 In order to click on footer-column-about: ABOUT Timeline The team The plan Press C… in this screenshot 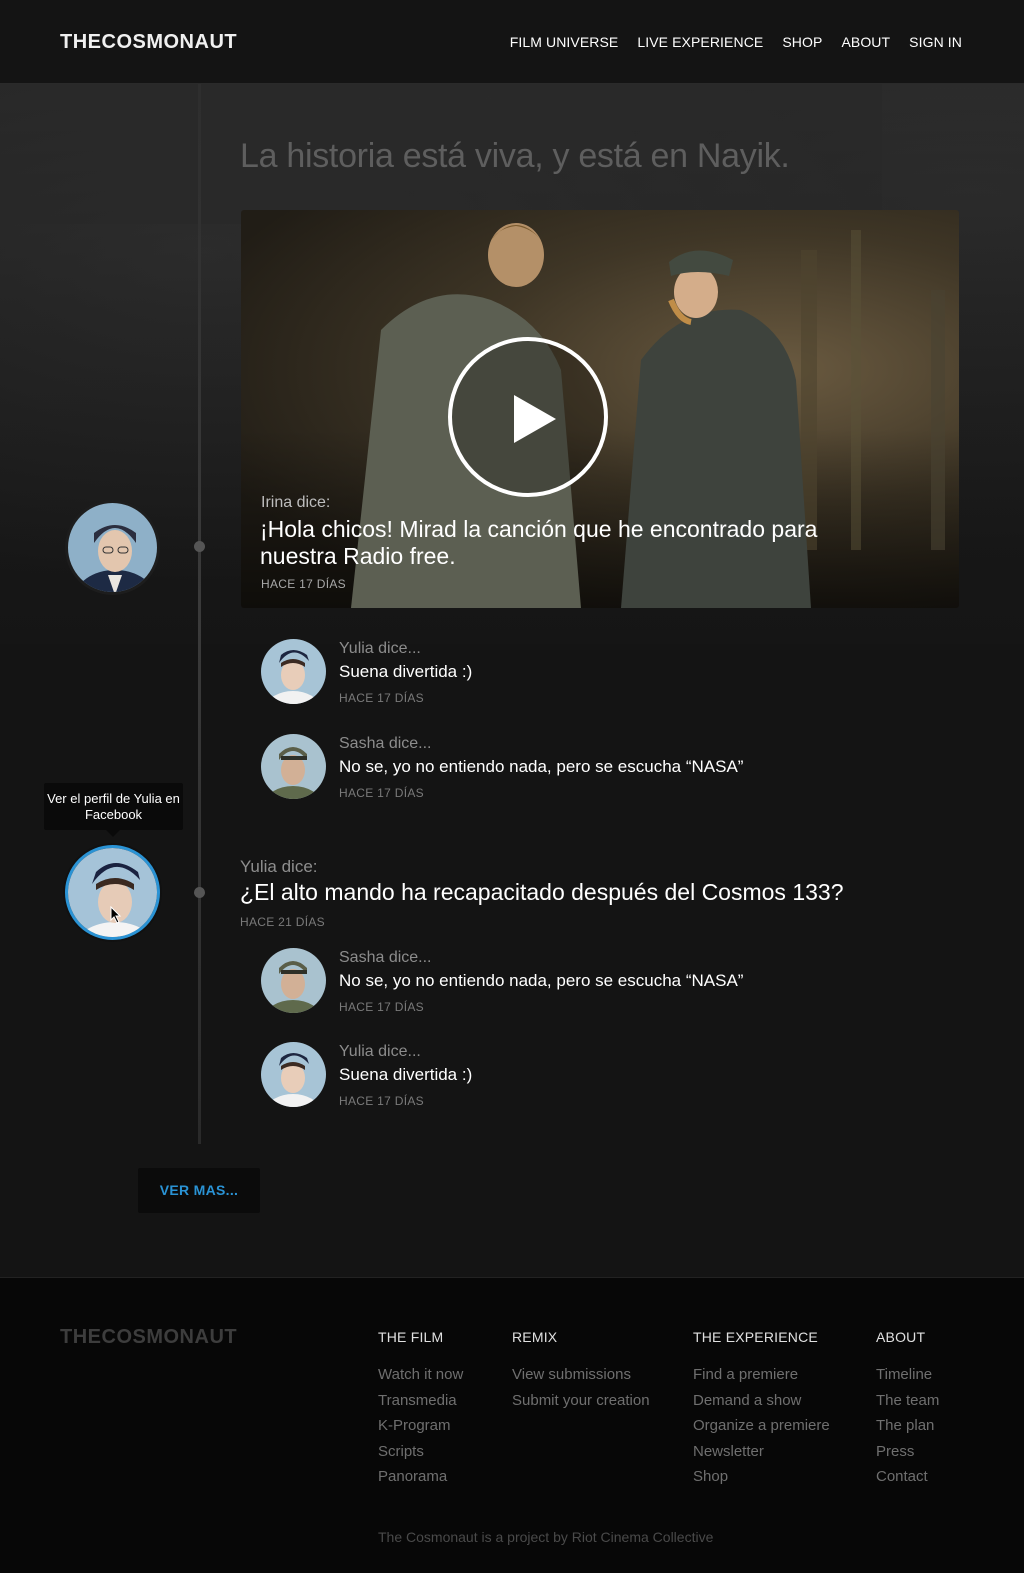, I will do `click(907, 1409)`.